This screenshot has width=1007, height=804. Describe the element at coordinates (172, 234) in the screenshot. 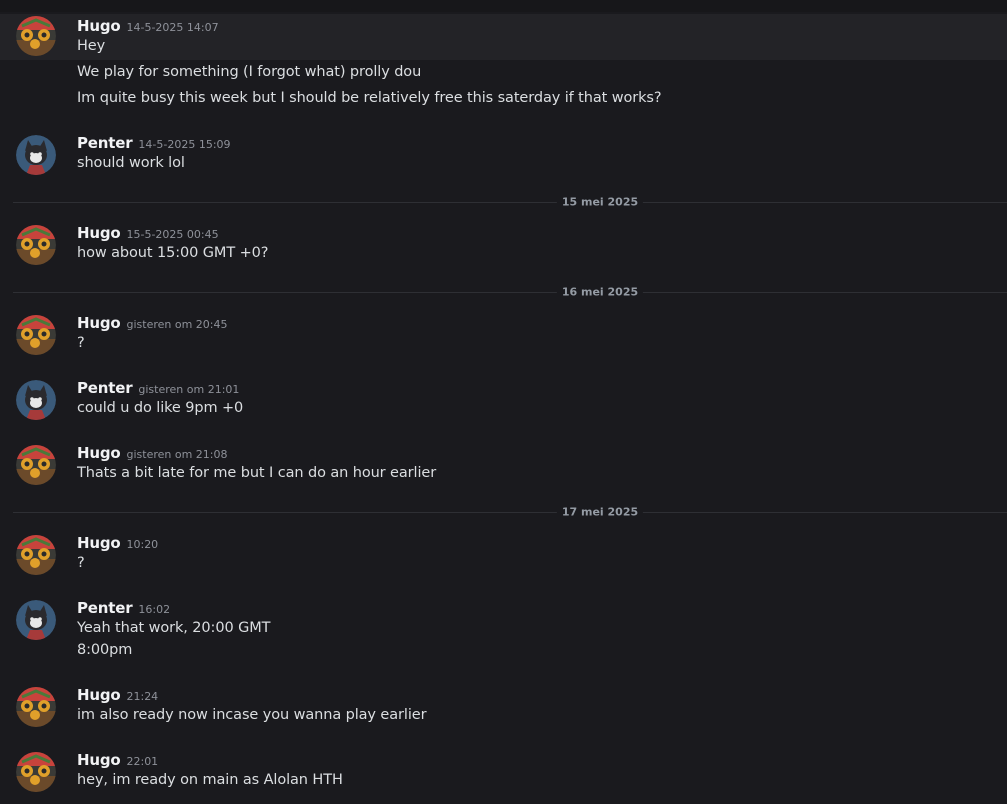

I see `message-timestamp: 15-5-2025 00:45` at that location.